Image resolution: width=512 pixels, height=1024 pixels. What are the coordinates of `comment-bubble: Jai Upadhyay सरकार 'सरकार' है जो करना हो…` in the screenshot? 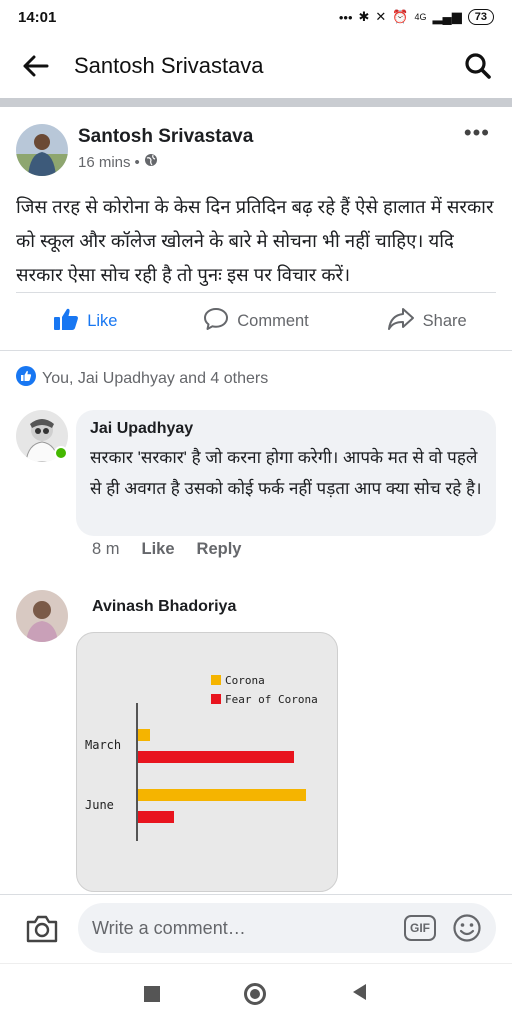 It's located at (286, 473).